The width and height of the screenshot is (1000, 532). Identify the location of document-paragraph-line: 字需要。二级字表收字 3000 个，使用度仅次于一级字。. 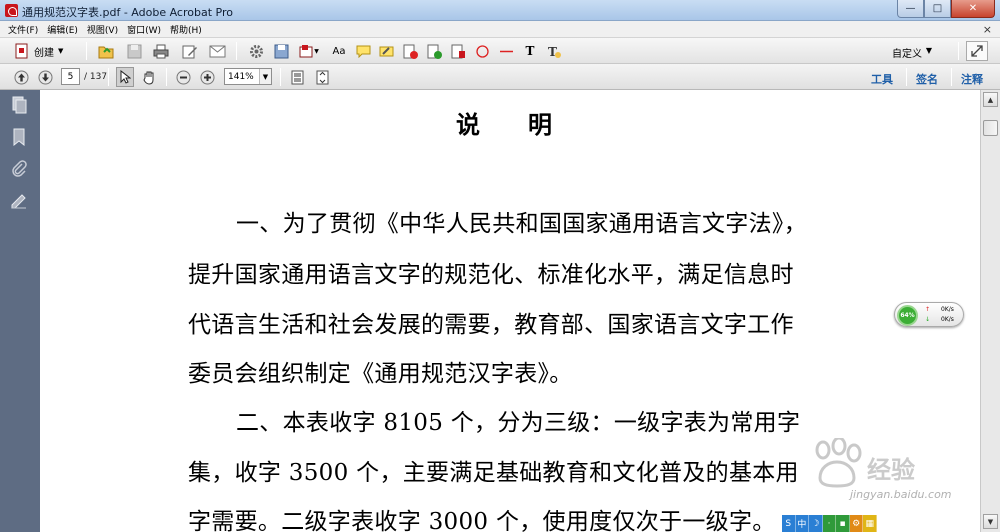
(482, 520).